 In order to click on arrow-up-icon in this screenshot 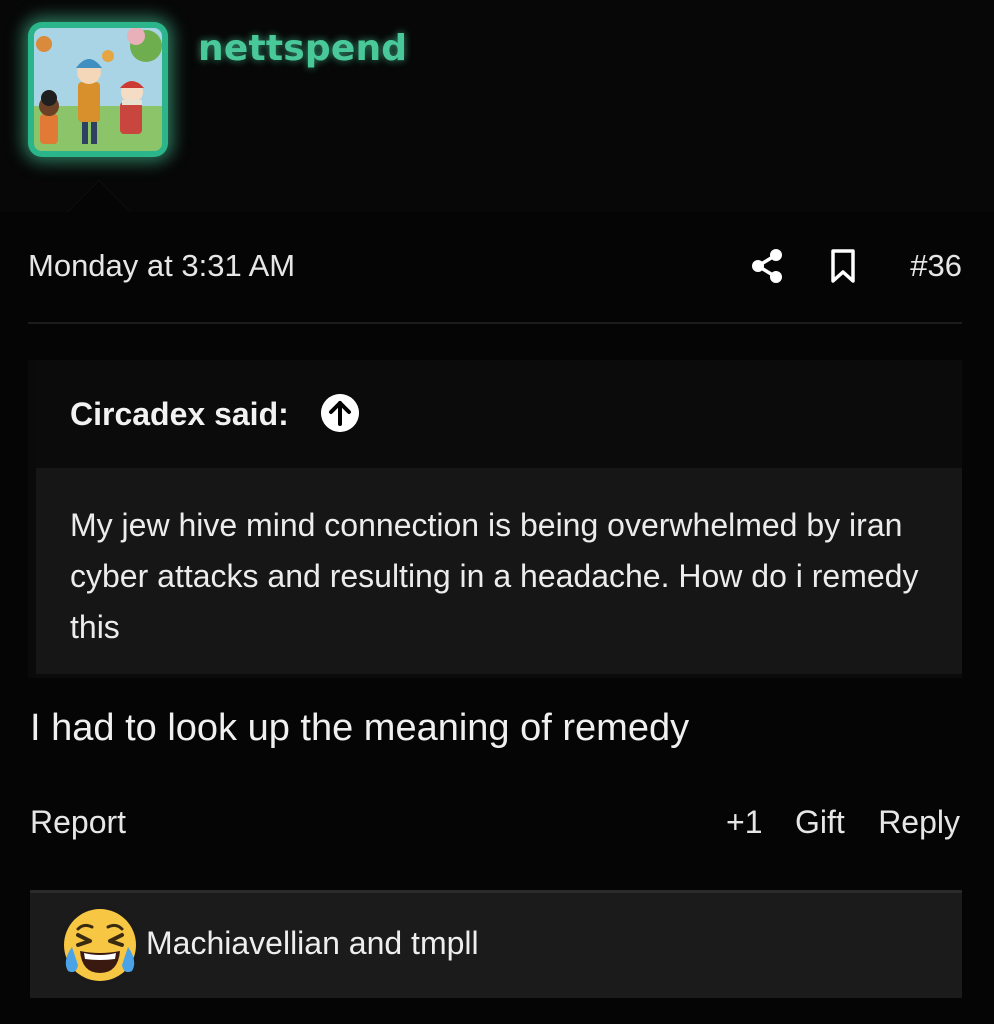, I will do `click(340, 413)`.